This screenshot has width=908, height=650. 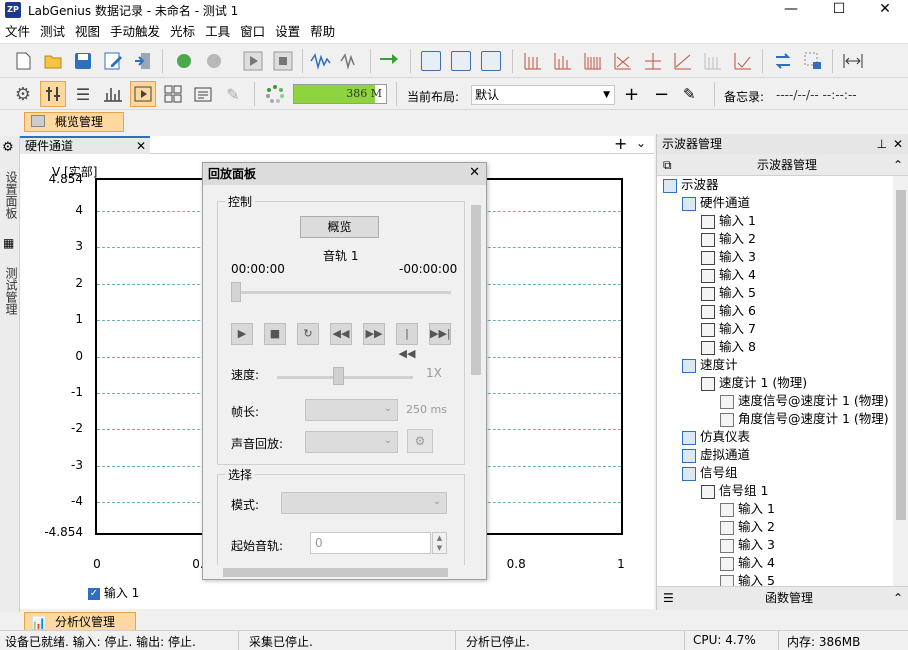 What do you see at coordinates (351, 61) in the screenshot?
I see `waveform-settings-button` at bounding box center [351, 61].